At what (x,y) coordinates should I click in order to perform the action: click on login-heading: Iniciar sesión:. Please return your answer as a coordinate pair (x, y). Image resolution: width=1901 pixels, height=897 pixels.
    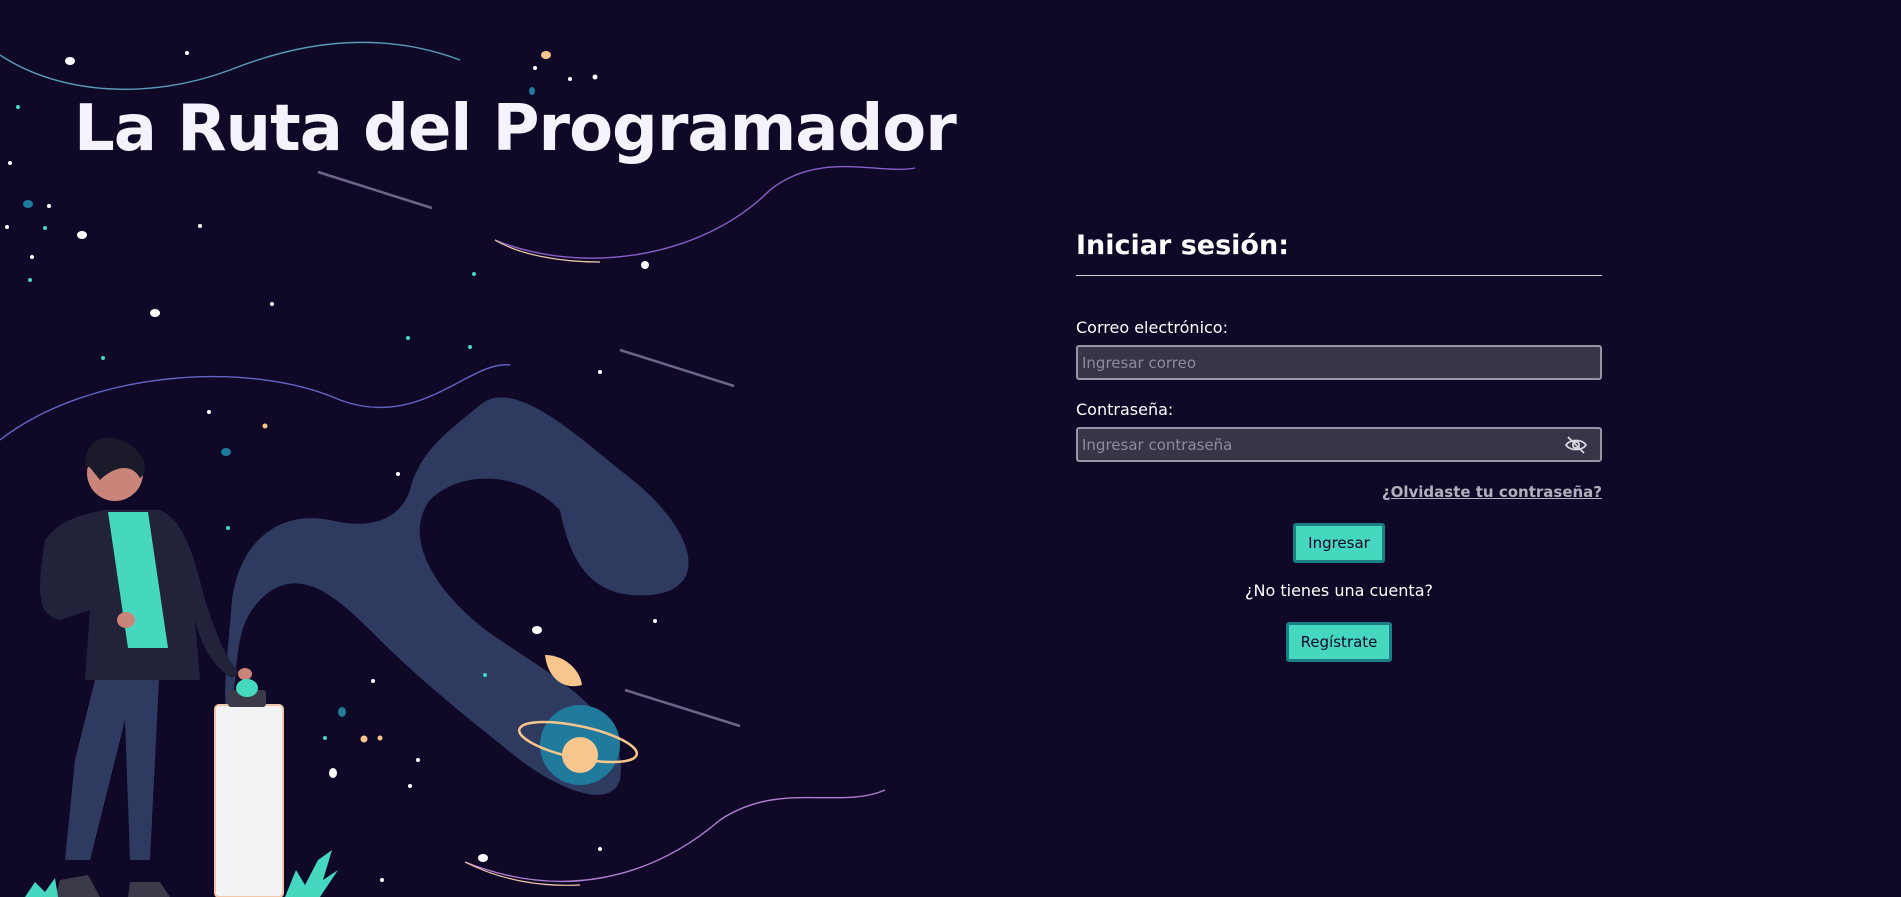
    Looking at the image, I should click on (1339, 253).